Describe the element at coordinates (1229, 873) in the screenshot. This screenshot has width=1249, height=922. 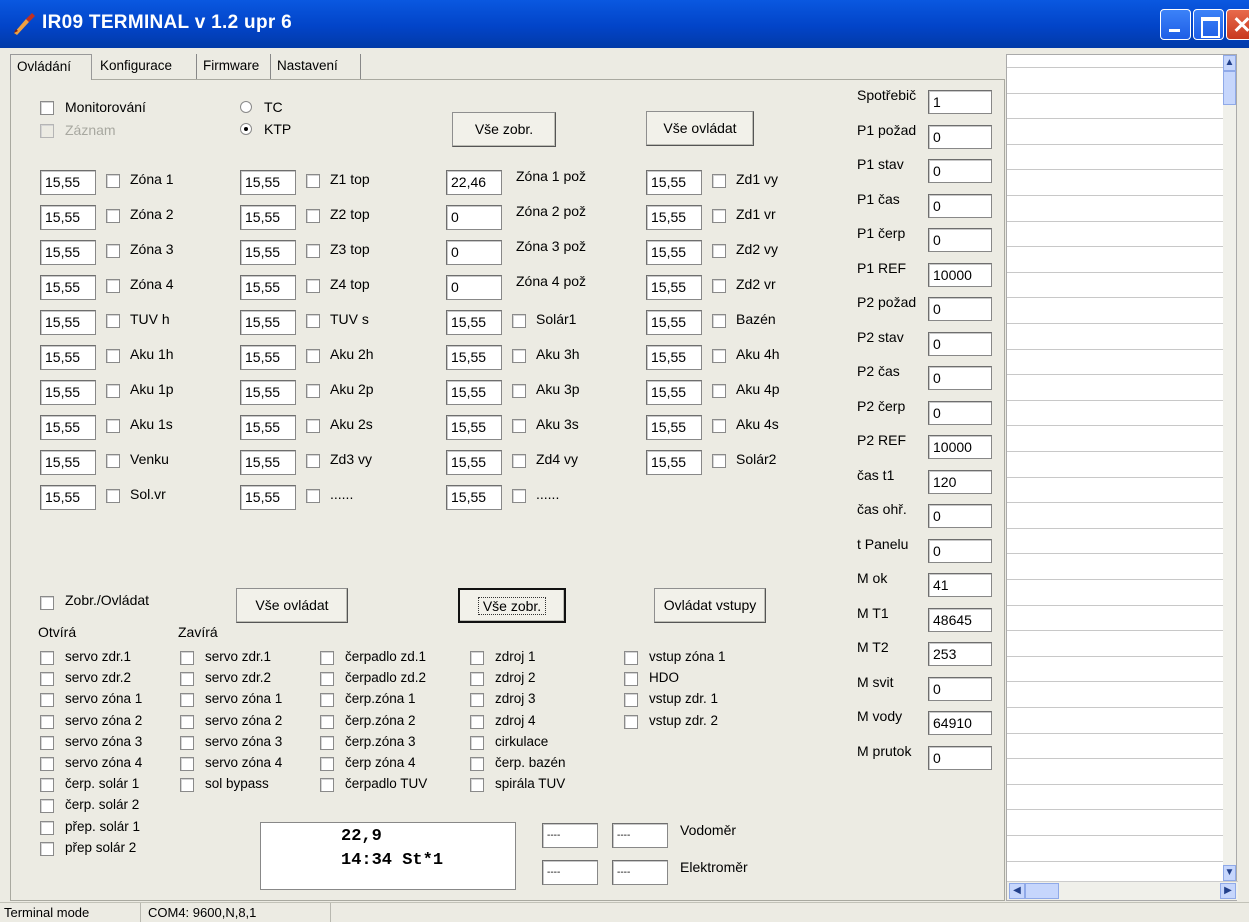
I see `scroll-down-icon: ▼` at that location.